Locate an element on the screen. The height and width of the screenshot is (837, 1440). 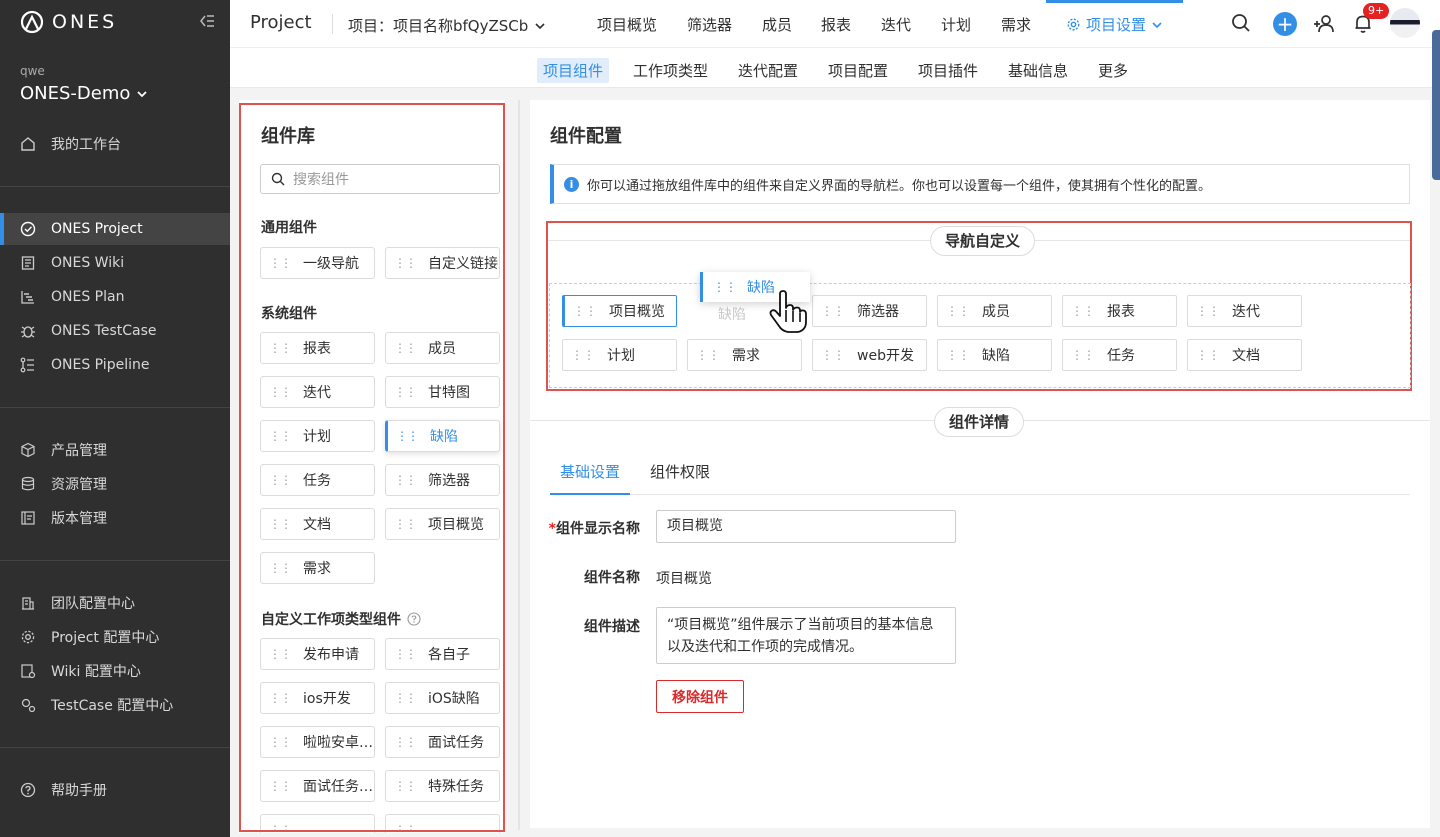
topnav-members: 成员 is located at coordinates (777, 24).